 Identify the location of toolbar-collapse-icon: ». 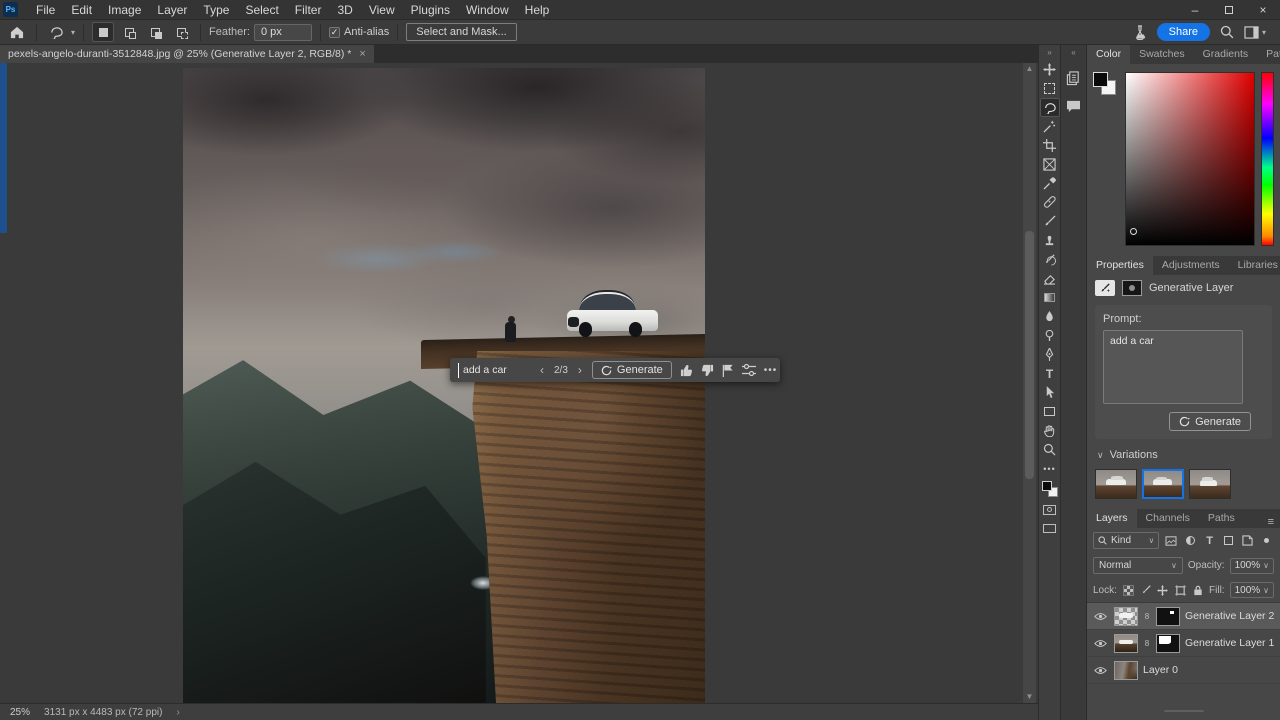
(1049, 53).